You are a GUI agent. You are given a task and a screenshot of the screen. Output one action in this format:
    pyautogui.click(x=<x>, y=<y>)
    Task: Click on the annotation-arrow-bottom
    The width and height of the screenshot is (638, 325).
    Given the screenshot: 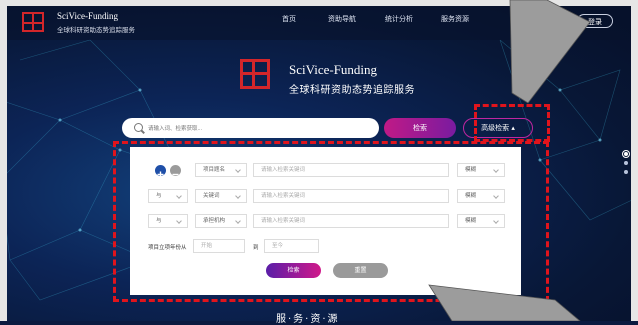 What is the action you would take?
    pyautogui.click(x=504, y=302)
    